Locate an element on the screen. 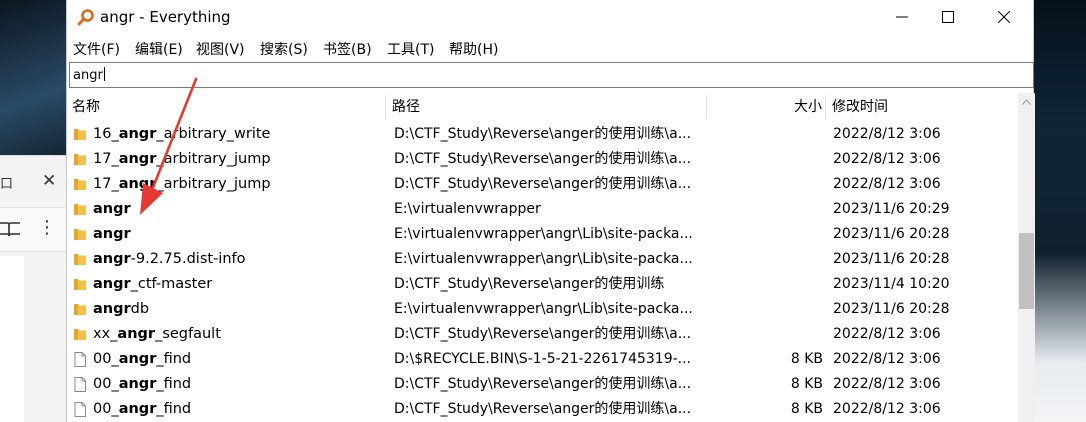 Image resolution: width=1086 pixels, height=422 pixels. window-title: angr - Everything is located at coordinates (165, 17).